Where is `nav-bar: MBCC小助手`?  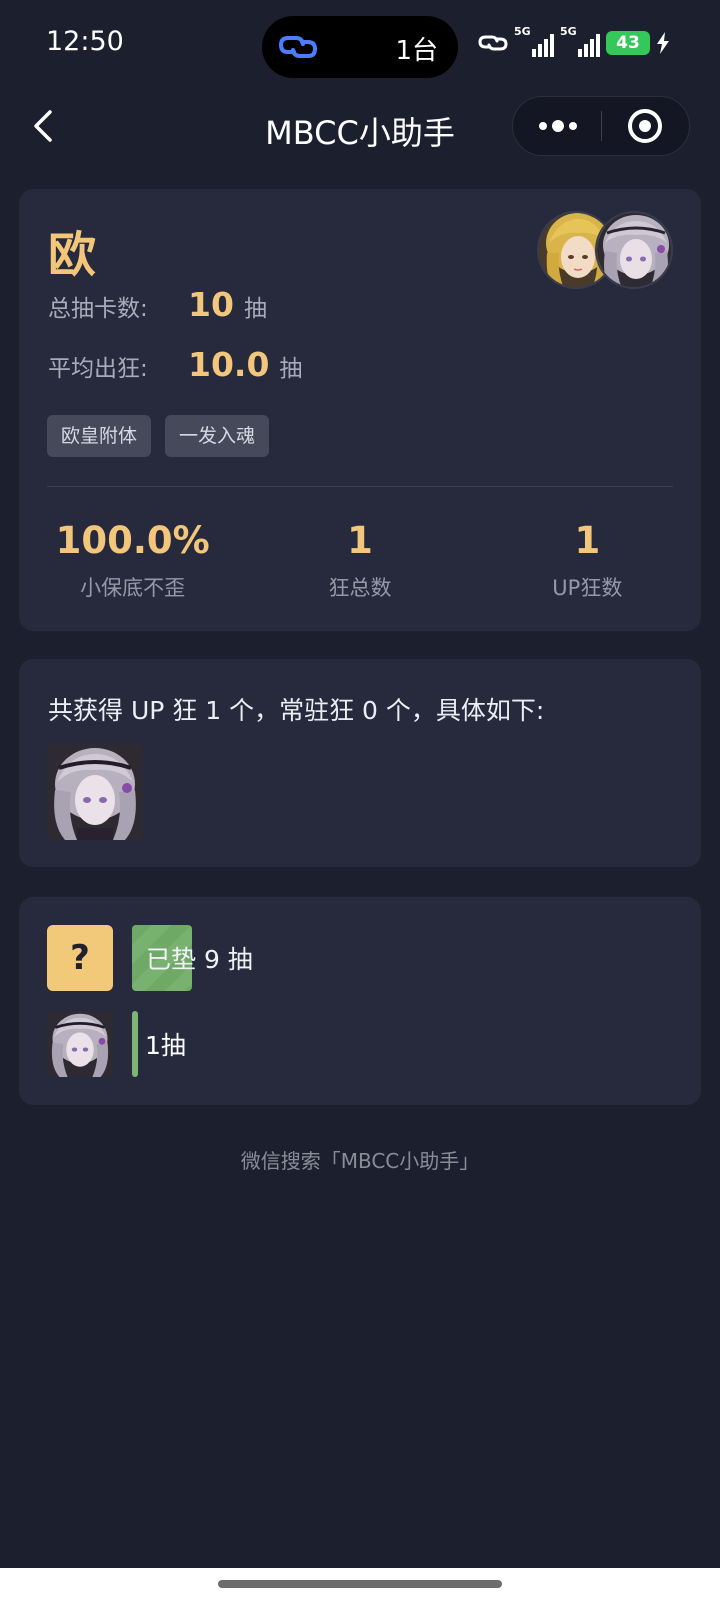
nav-bar: MBCC小助手 is located at coordinates (360, 127).